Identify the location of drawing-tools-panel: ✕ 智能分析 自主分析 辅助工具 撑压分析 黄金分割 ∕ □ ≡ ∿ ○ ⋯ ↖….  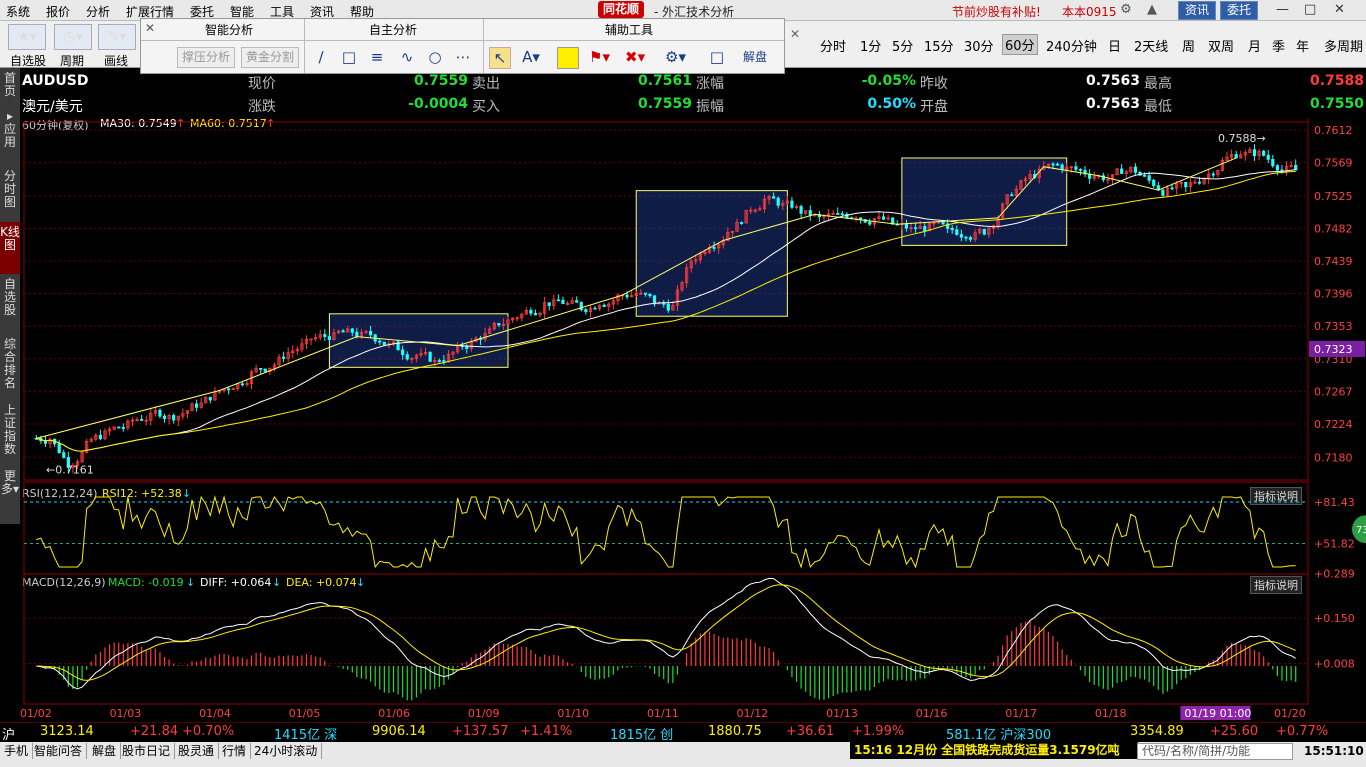
(462, 46).